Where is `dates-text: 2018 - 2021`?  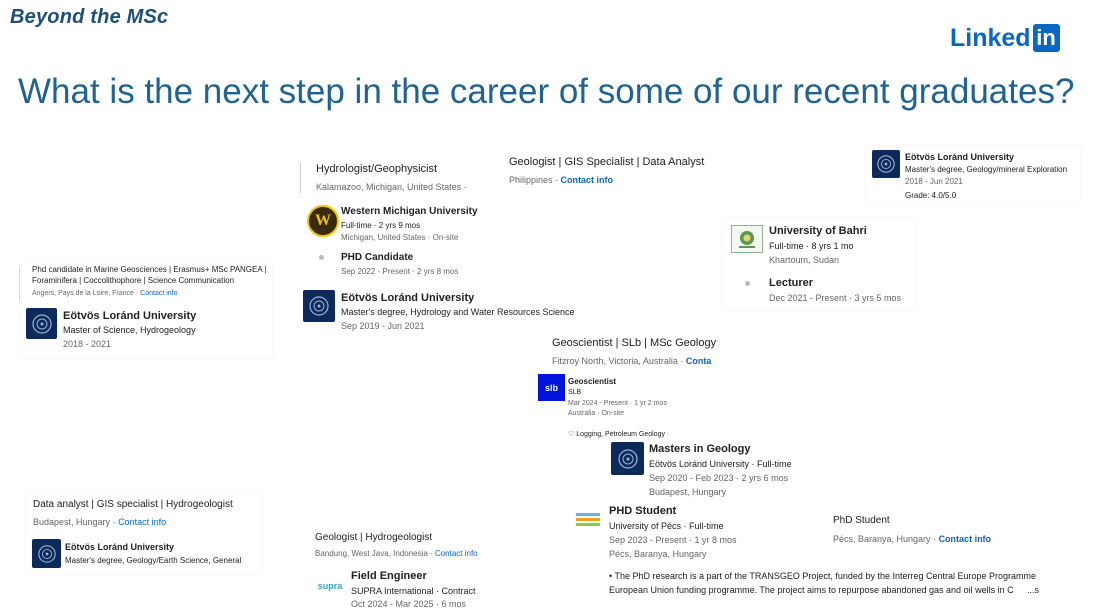
dates-text: 2018 - 2021 is located at coordinates (87, 344).